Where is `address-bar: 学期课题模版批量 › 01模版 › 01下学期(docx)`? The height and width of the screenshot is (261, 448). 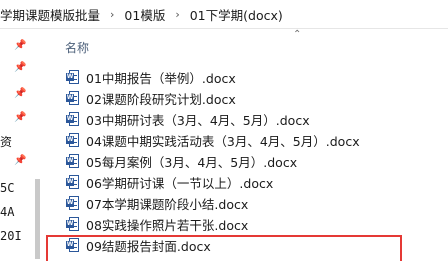
address-bar: 学期课题模版批量 › 01模版 › 01下学期(docx) is located at coordinates (224, 14).